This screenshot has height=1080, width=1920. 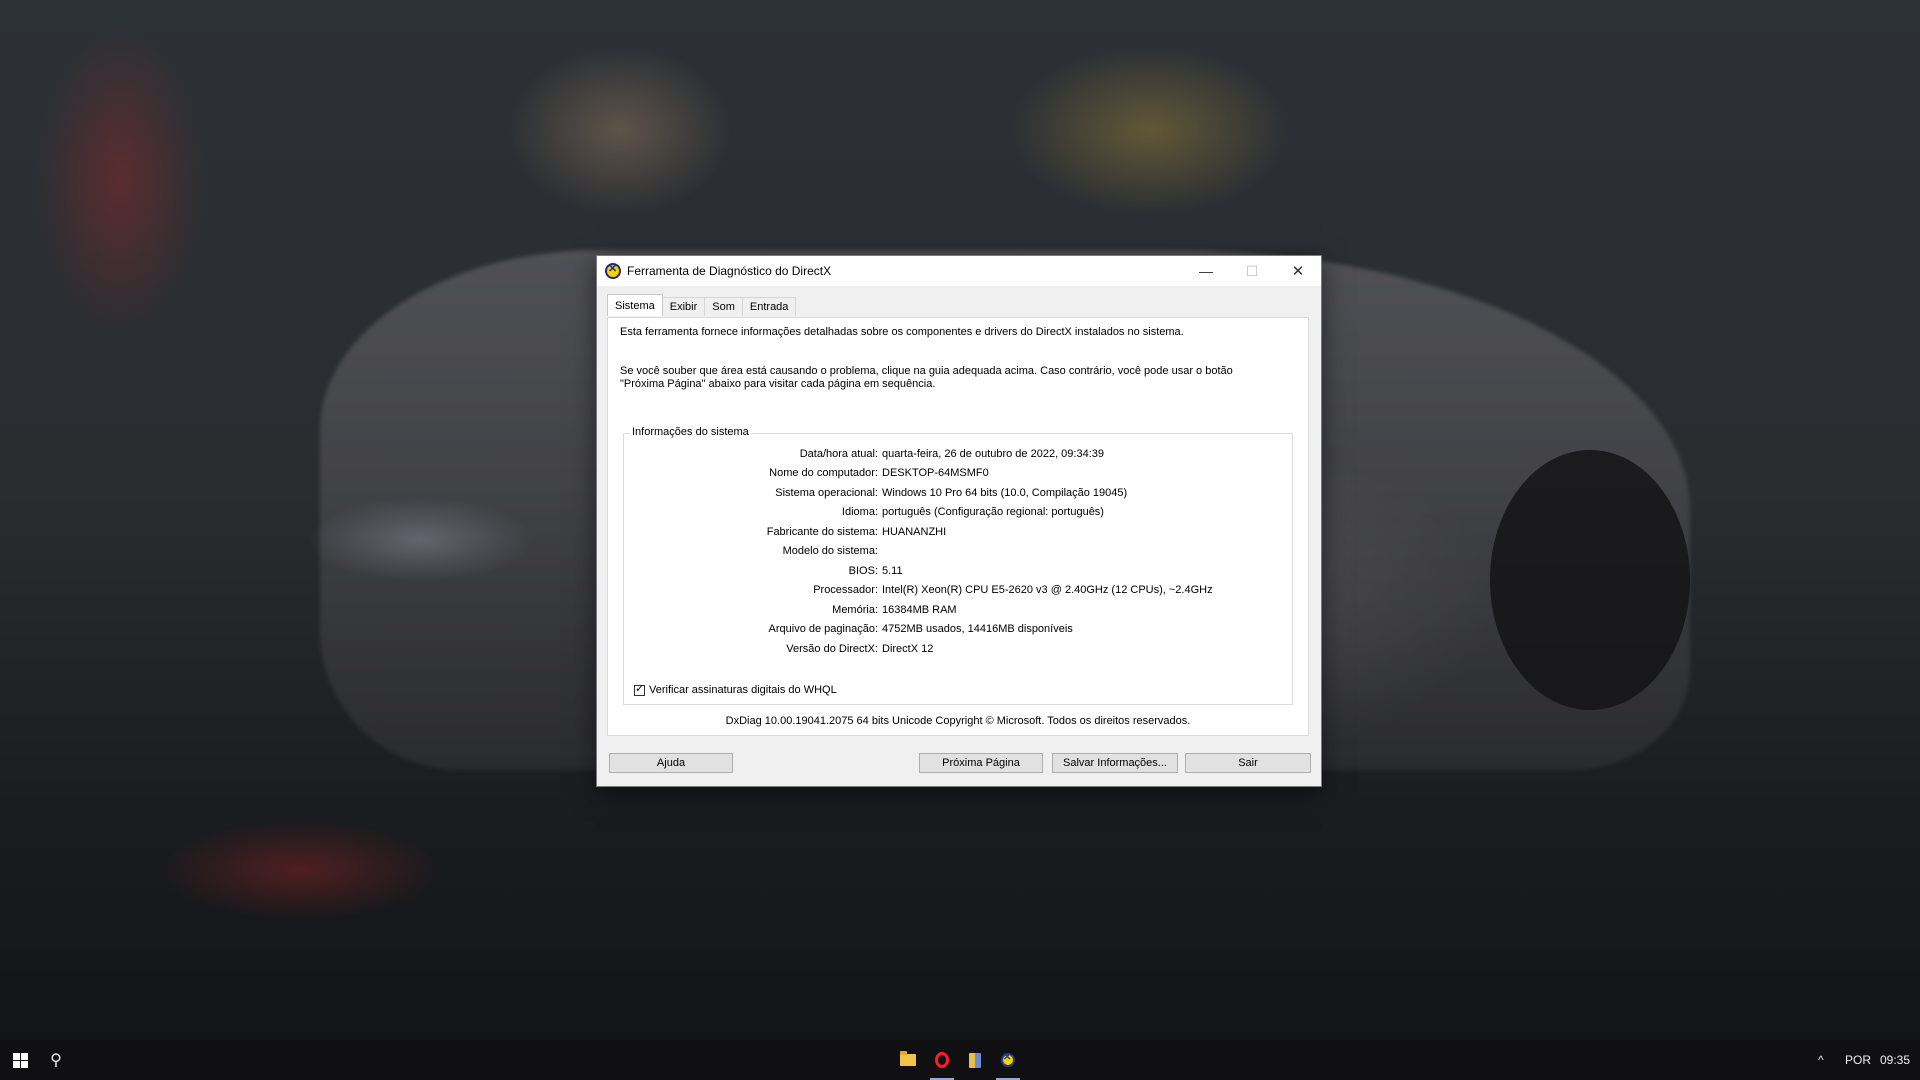 I want to click on info-label: Arquivo de paginação:, so click(x=823, y=629).